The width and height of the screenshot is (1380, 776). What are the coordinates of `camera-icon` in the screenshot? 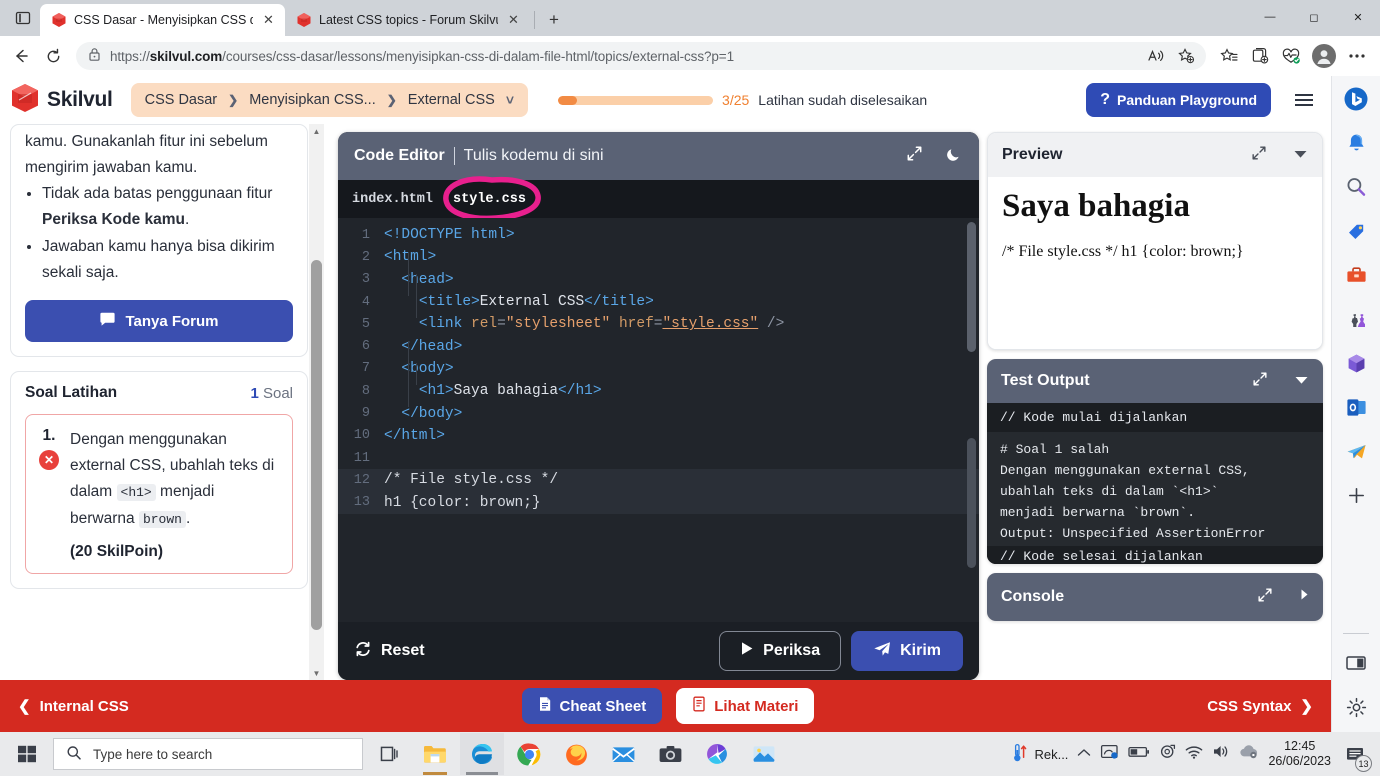 It's located at (670, 754).